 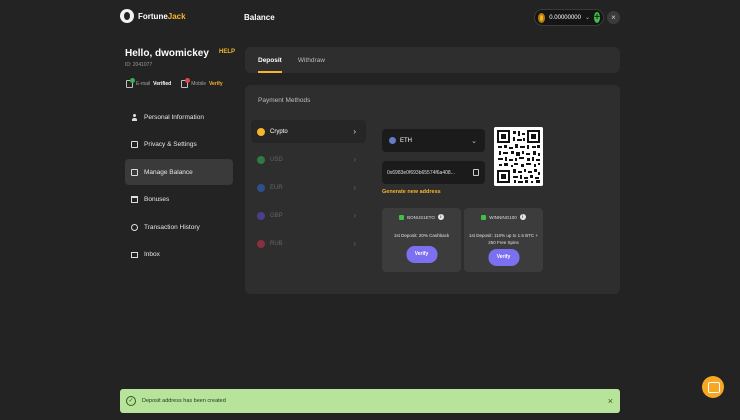 I want to click on toast-close-button: ×, so click(x=610, y=401).